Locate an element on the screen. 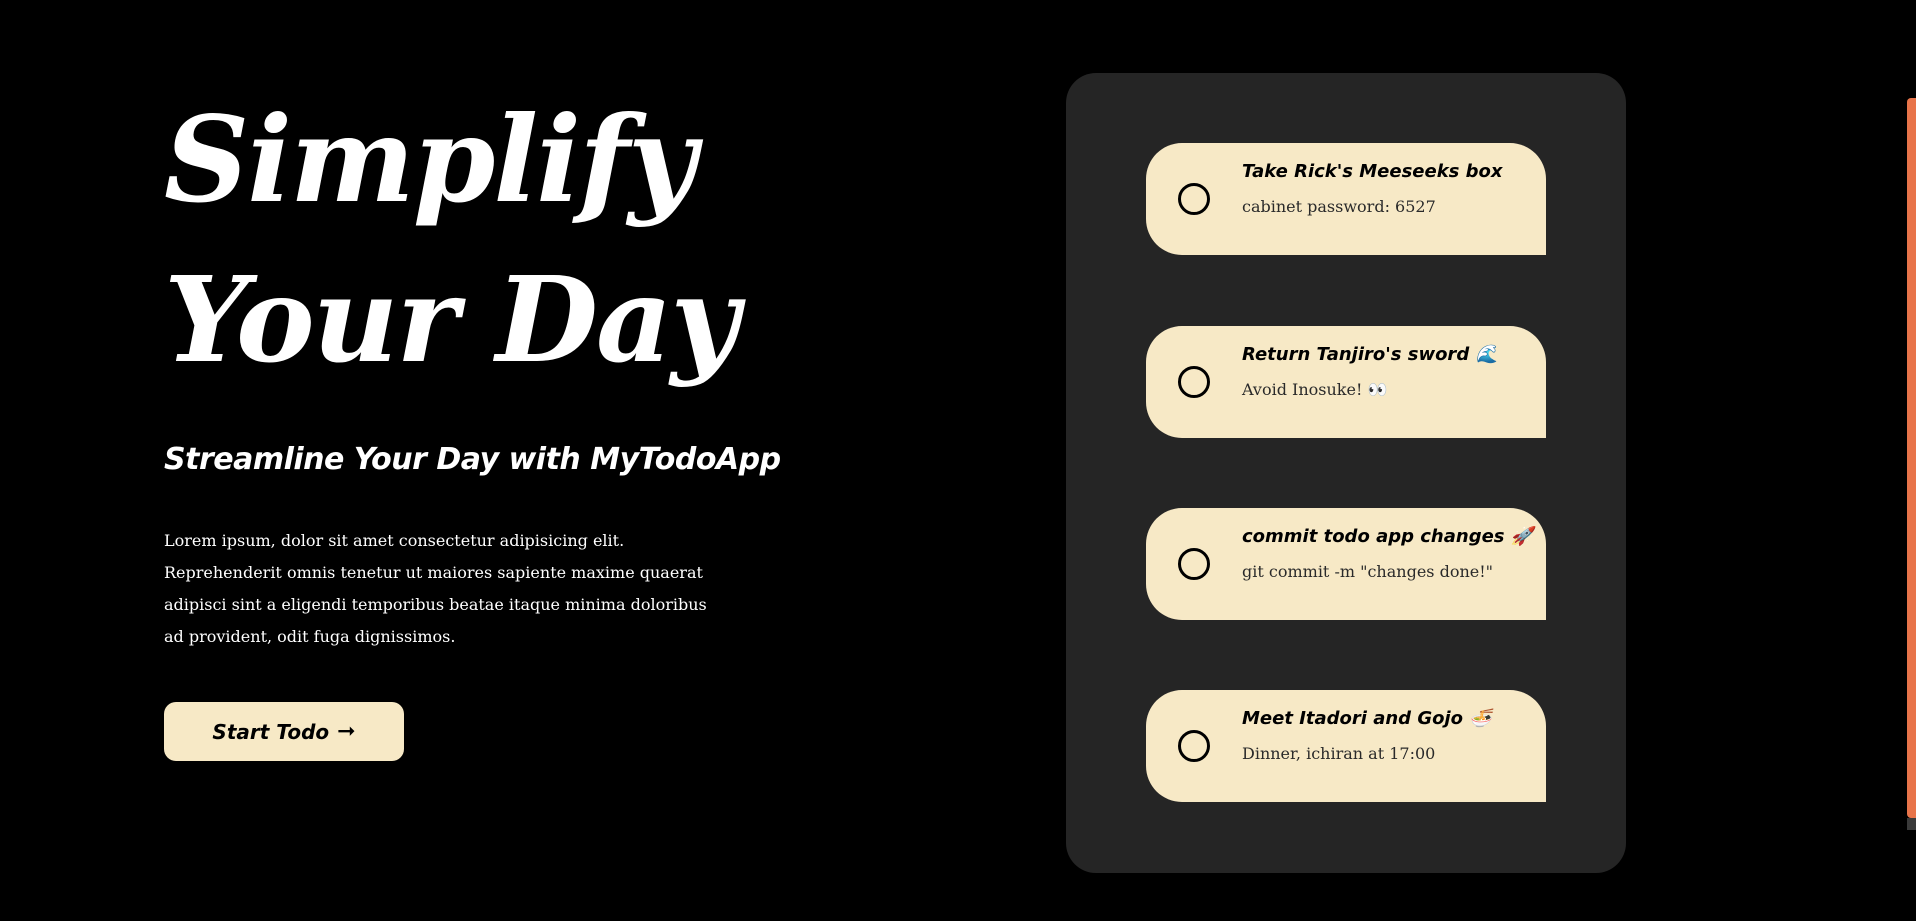 This screenshot has height=921, width=1916. hero-subtitle: Streamline Your Day with MyTodoApp is located at coordinates (472, 459).